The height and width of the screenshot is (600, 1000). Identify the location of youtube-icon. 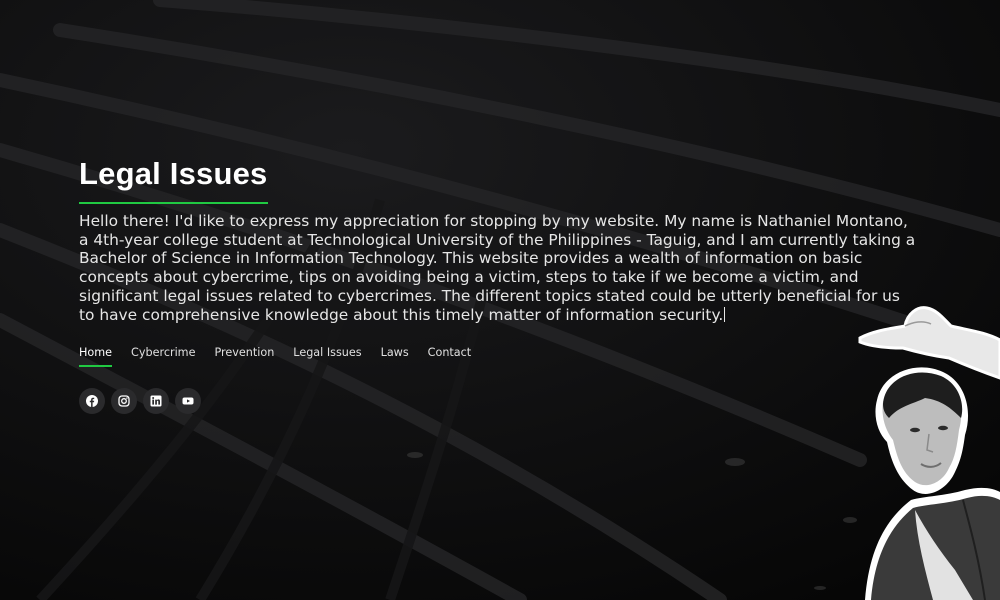
(188, 401).